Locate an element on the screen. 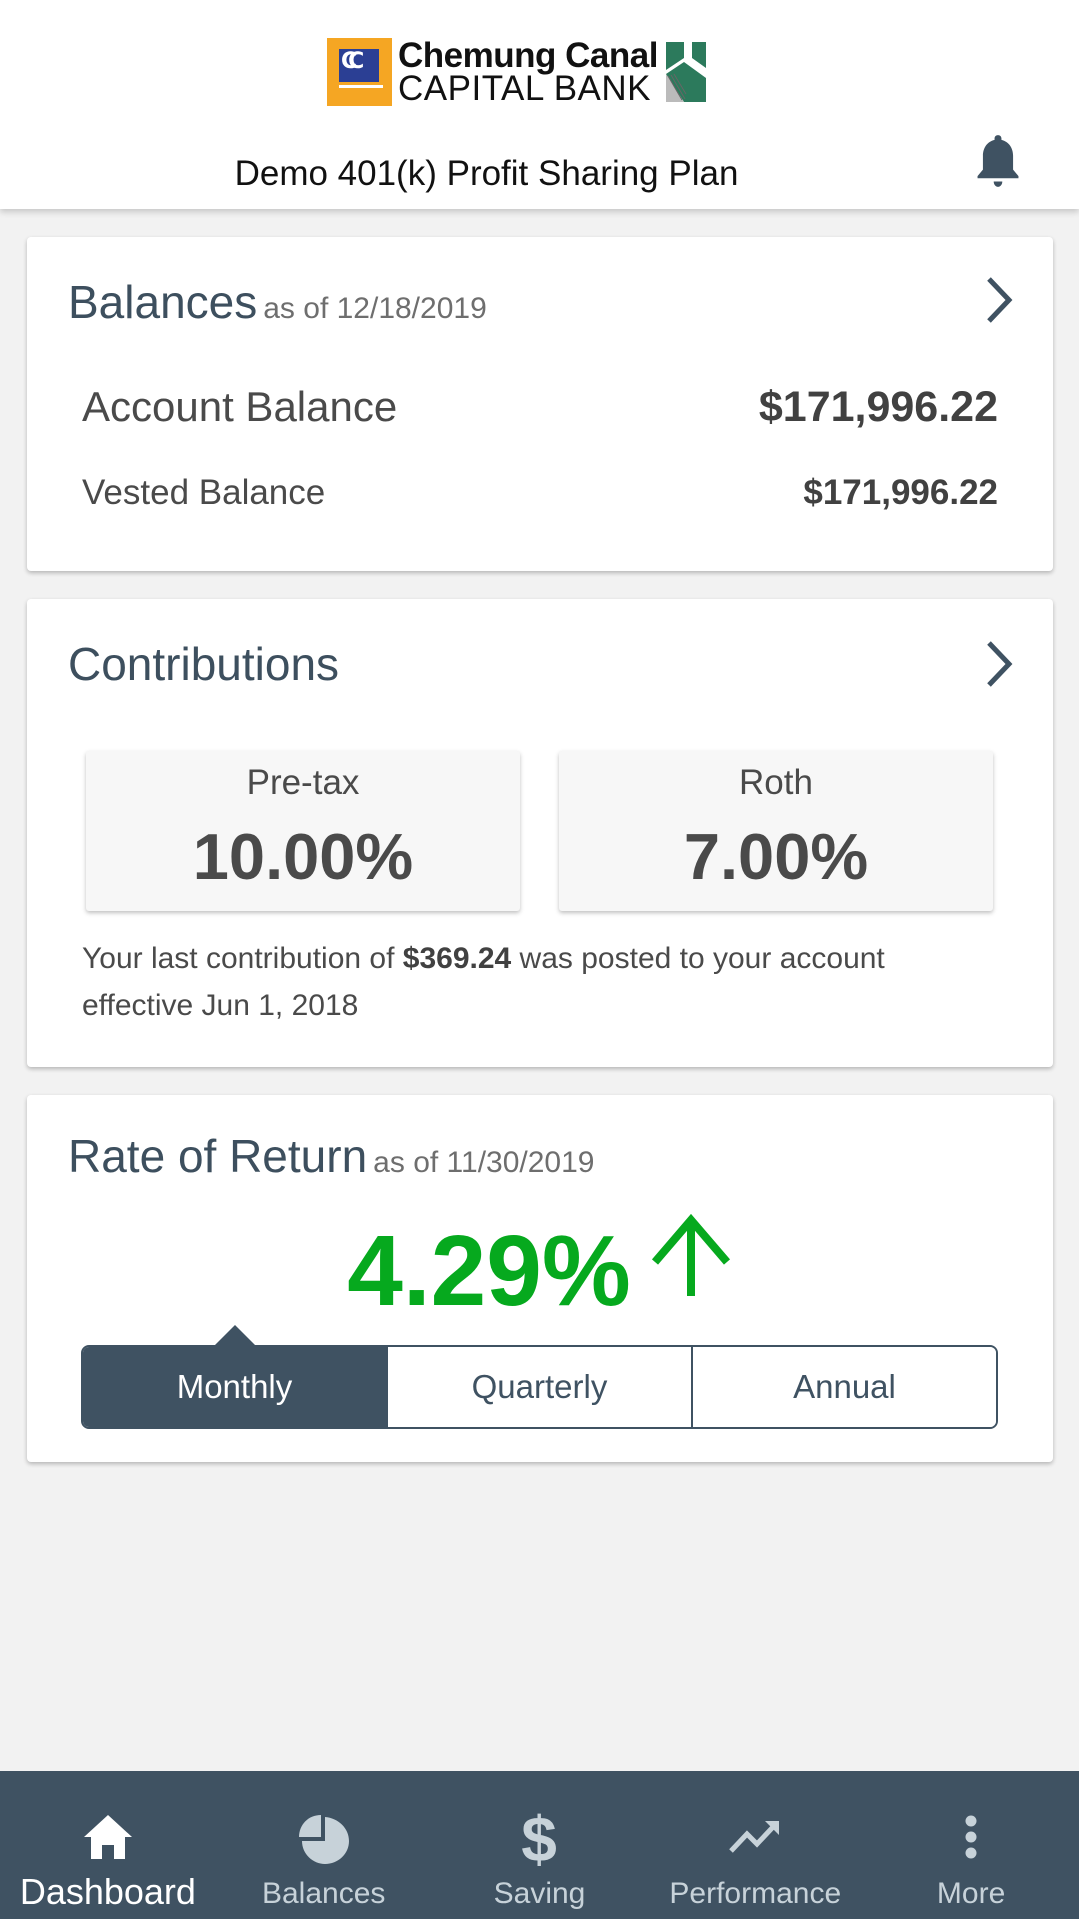  account-balance-row: Account Balance $171,996.22 is located at coordinates (540, 407).